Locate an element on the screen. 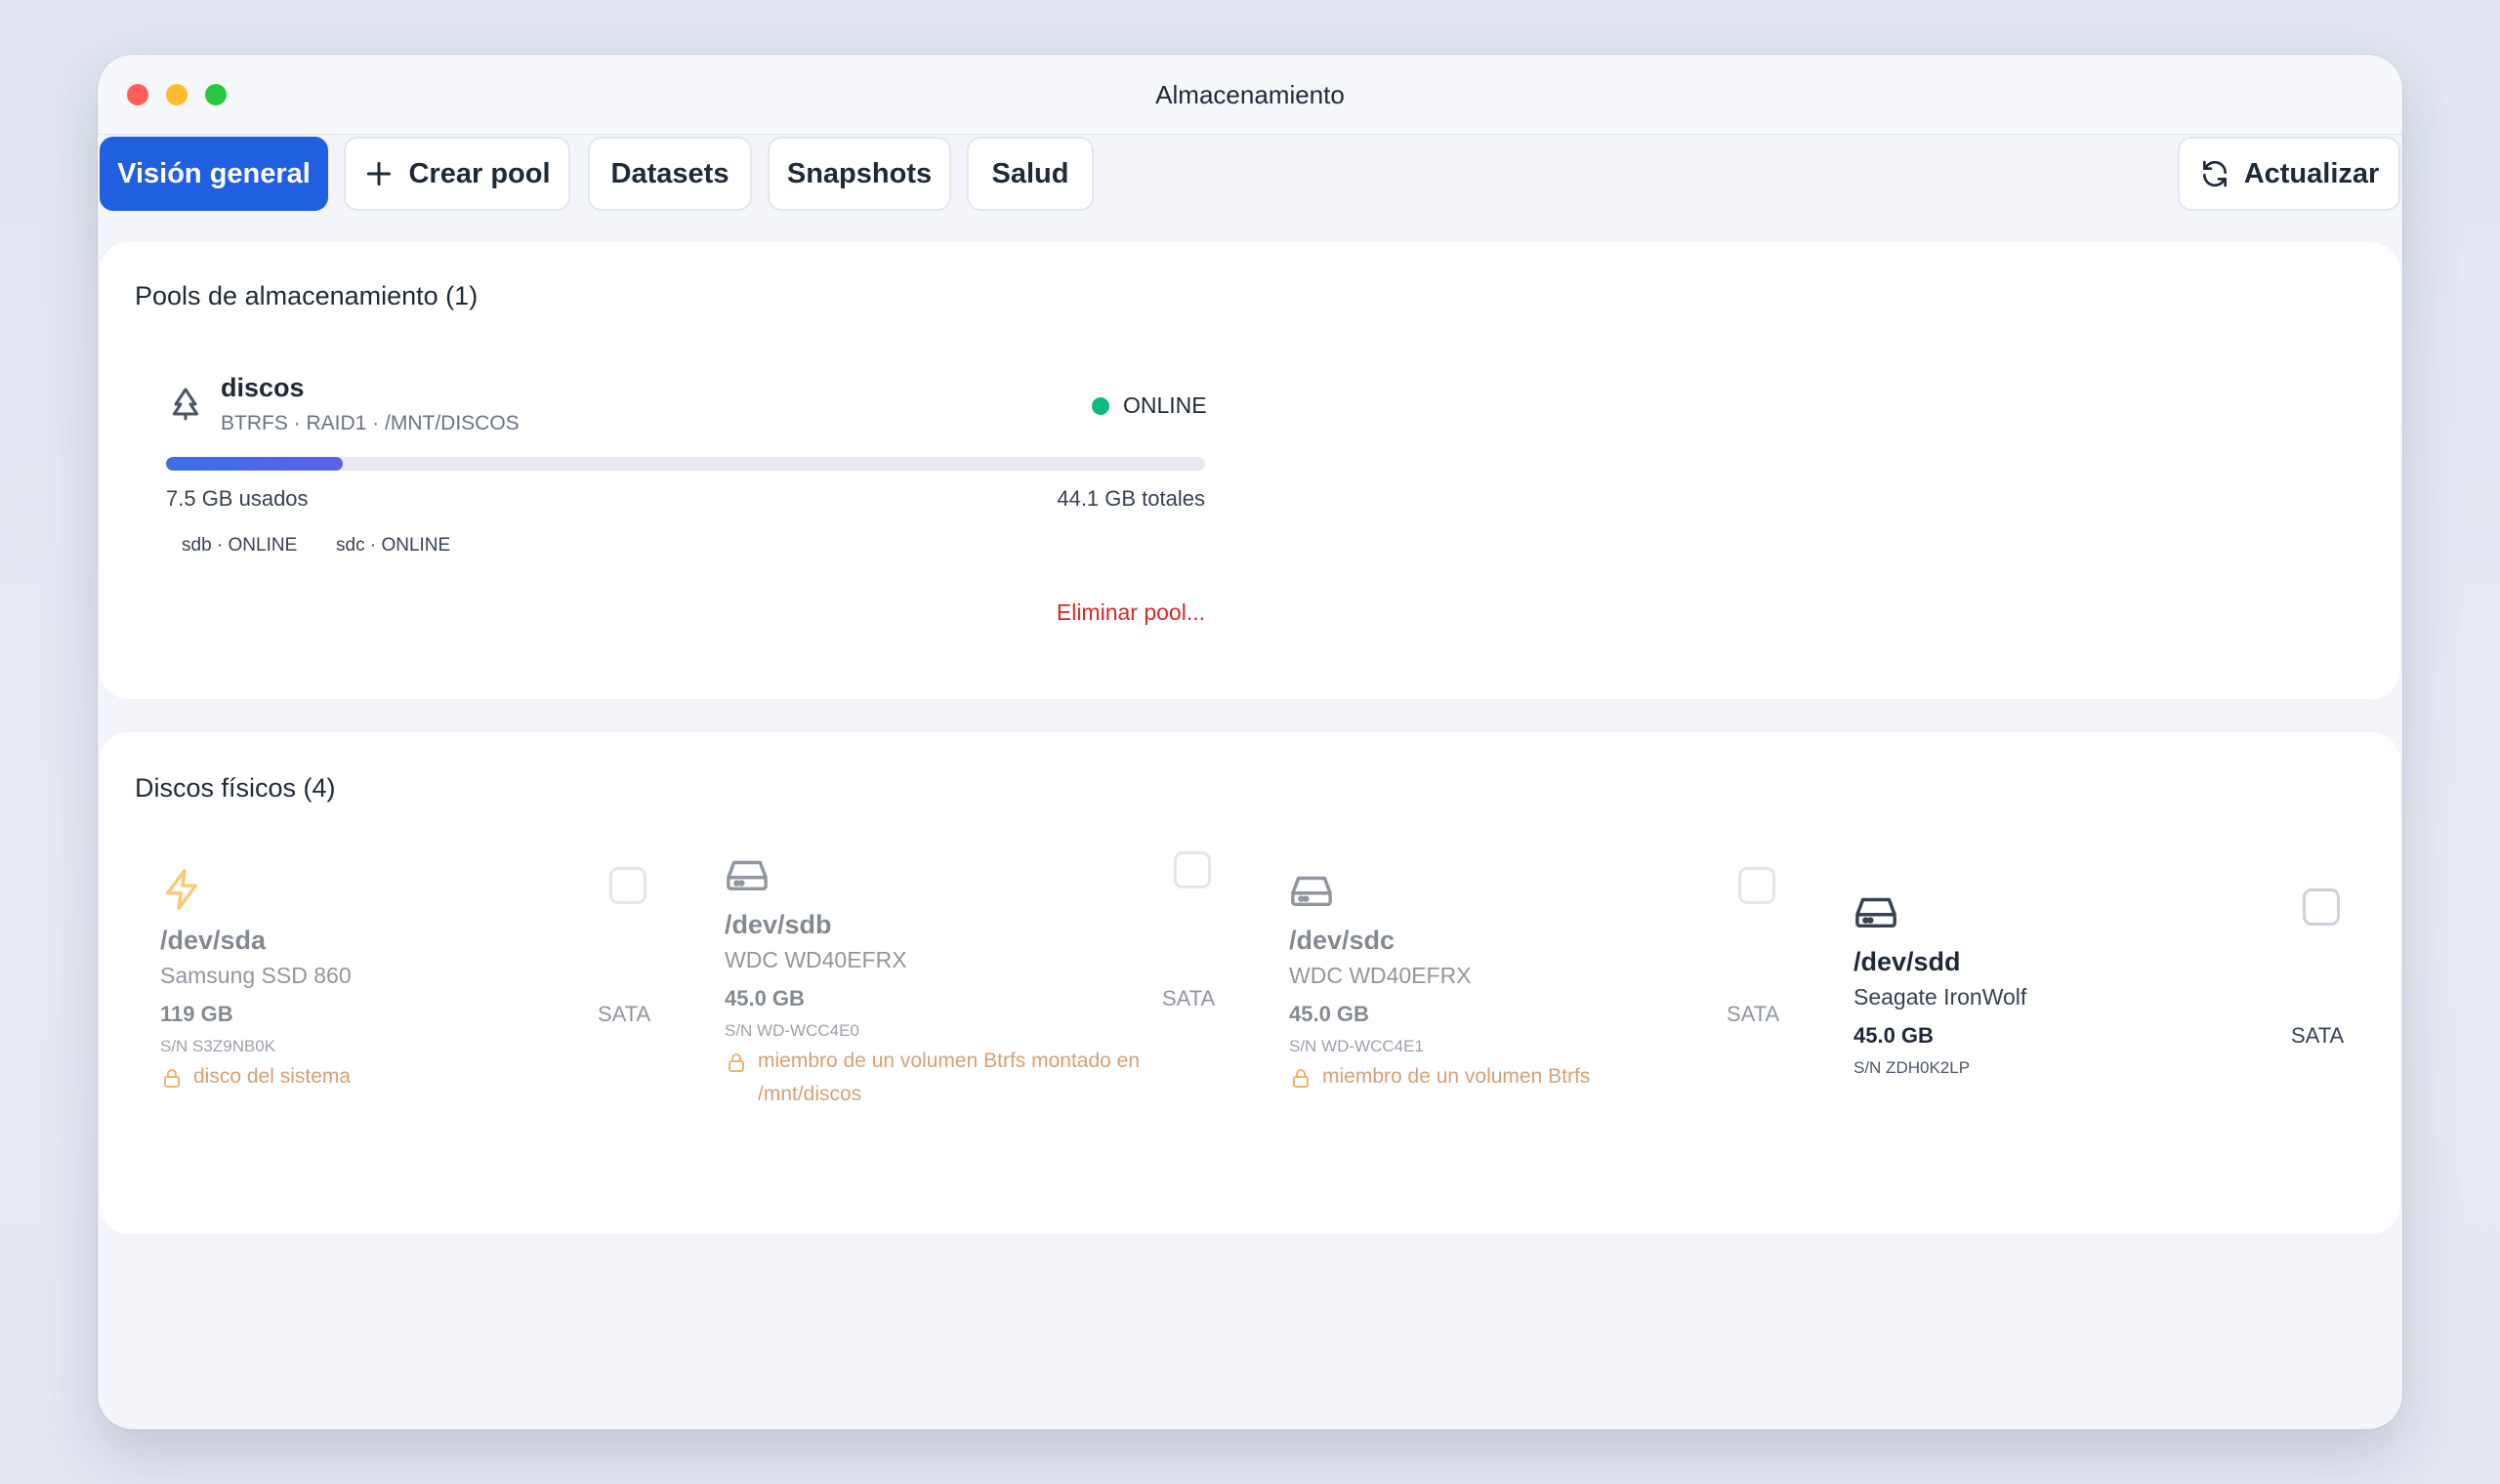 Image resolution: width=2500 pixels, height=1484 pixels. disk-device: /dev/sdc is located at coordinates (1342, 941).